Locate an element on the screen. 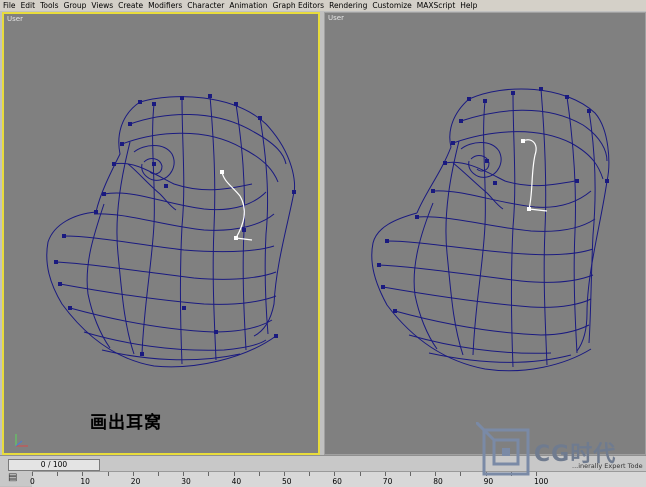  menu-edit: Edit is located at coordinates (28, 5).